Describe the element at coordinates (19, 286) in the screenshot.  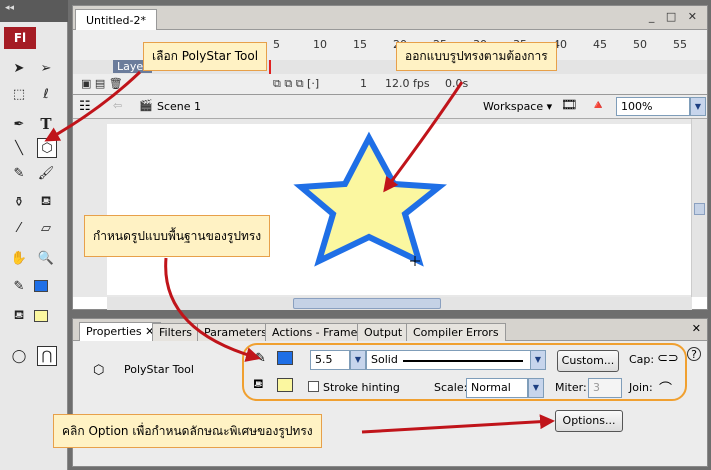
I see `stroke-color-icon: ✎` at that location.